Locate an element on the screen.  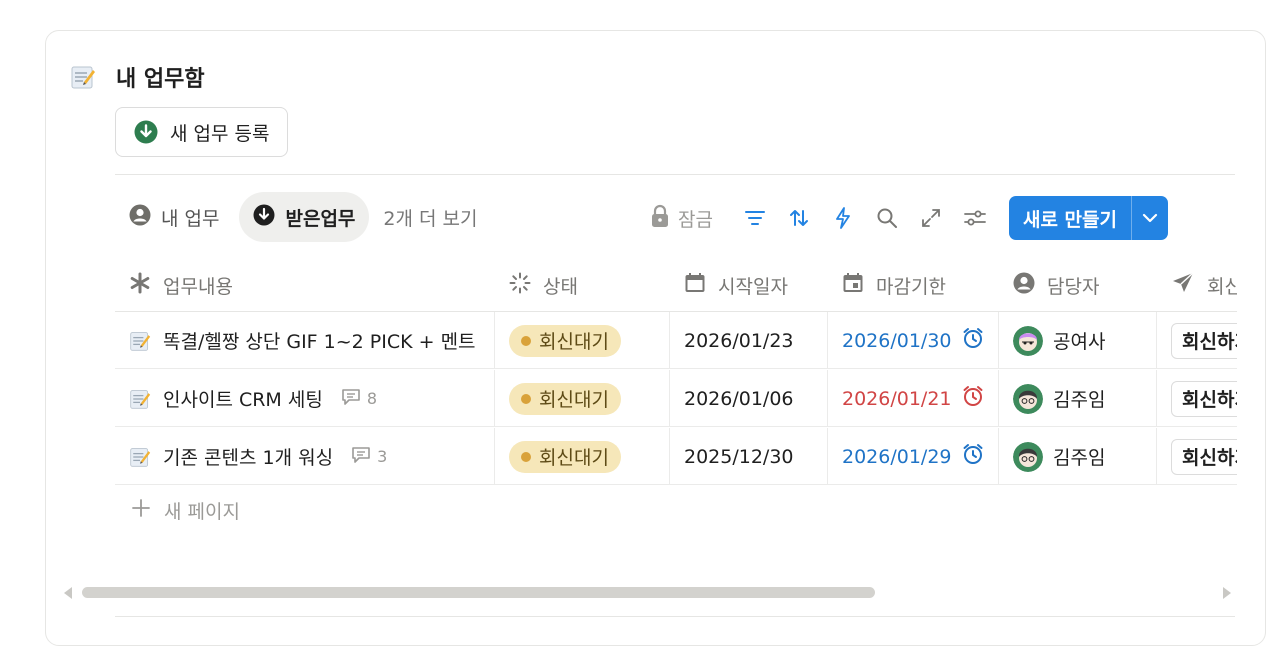
start-date-cell: 2026/01/23 is located at coordinates (749, 340).